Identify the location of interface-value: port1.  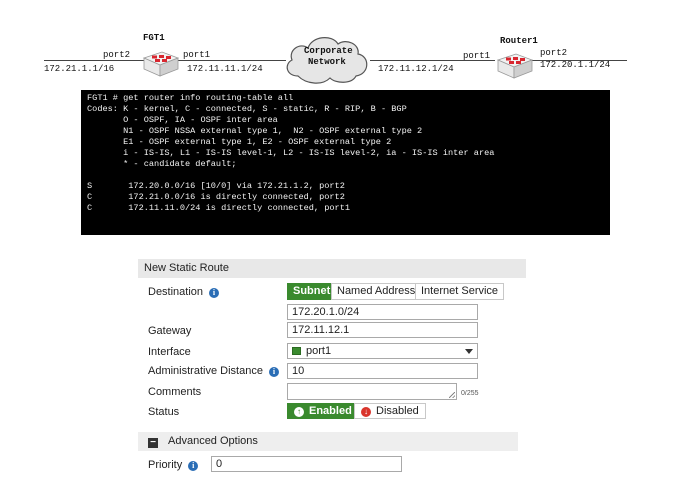
(319, 351).